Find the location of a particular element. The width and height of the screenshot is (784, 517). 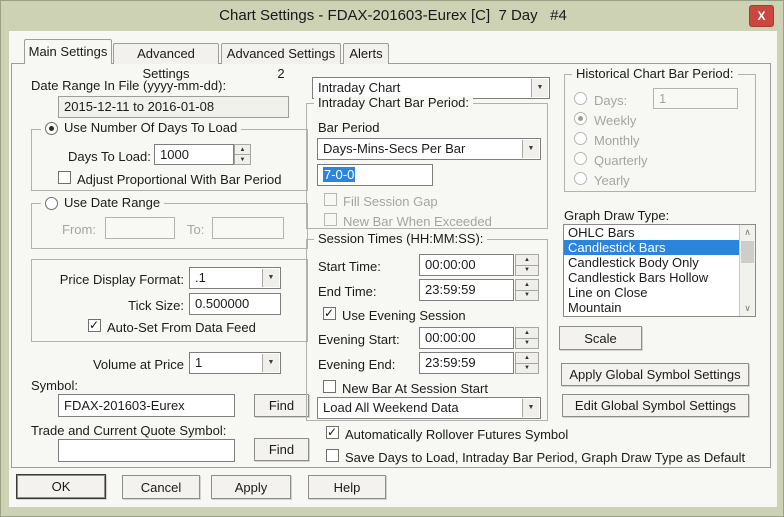

evening-start-input: 00:00:00 is located at coordinates (466, 338).